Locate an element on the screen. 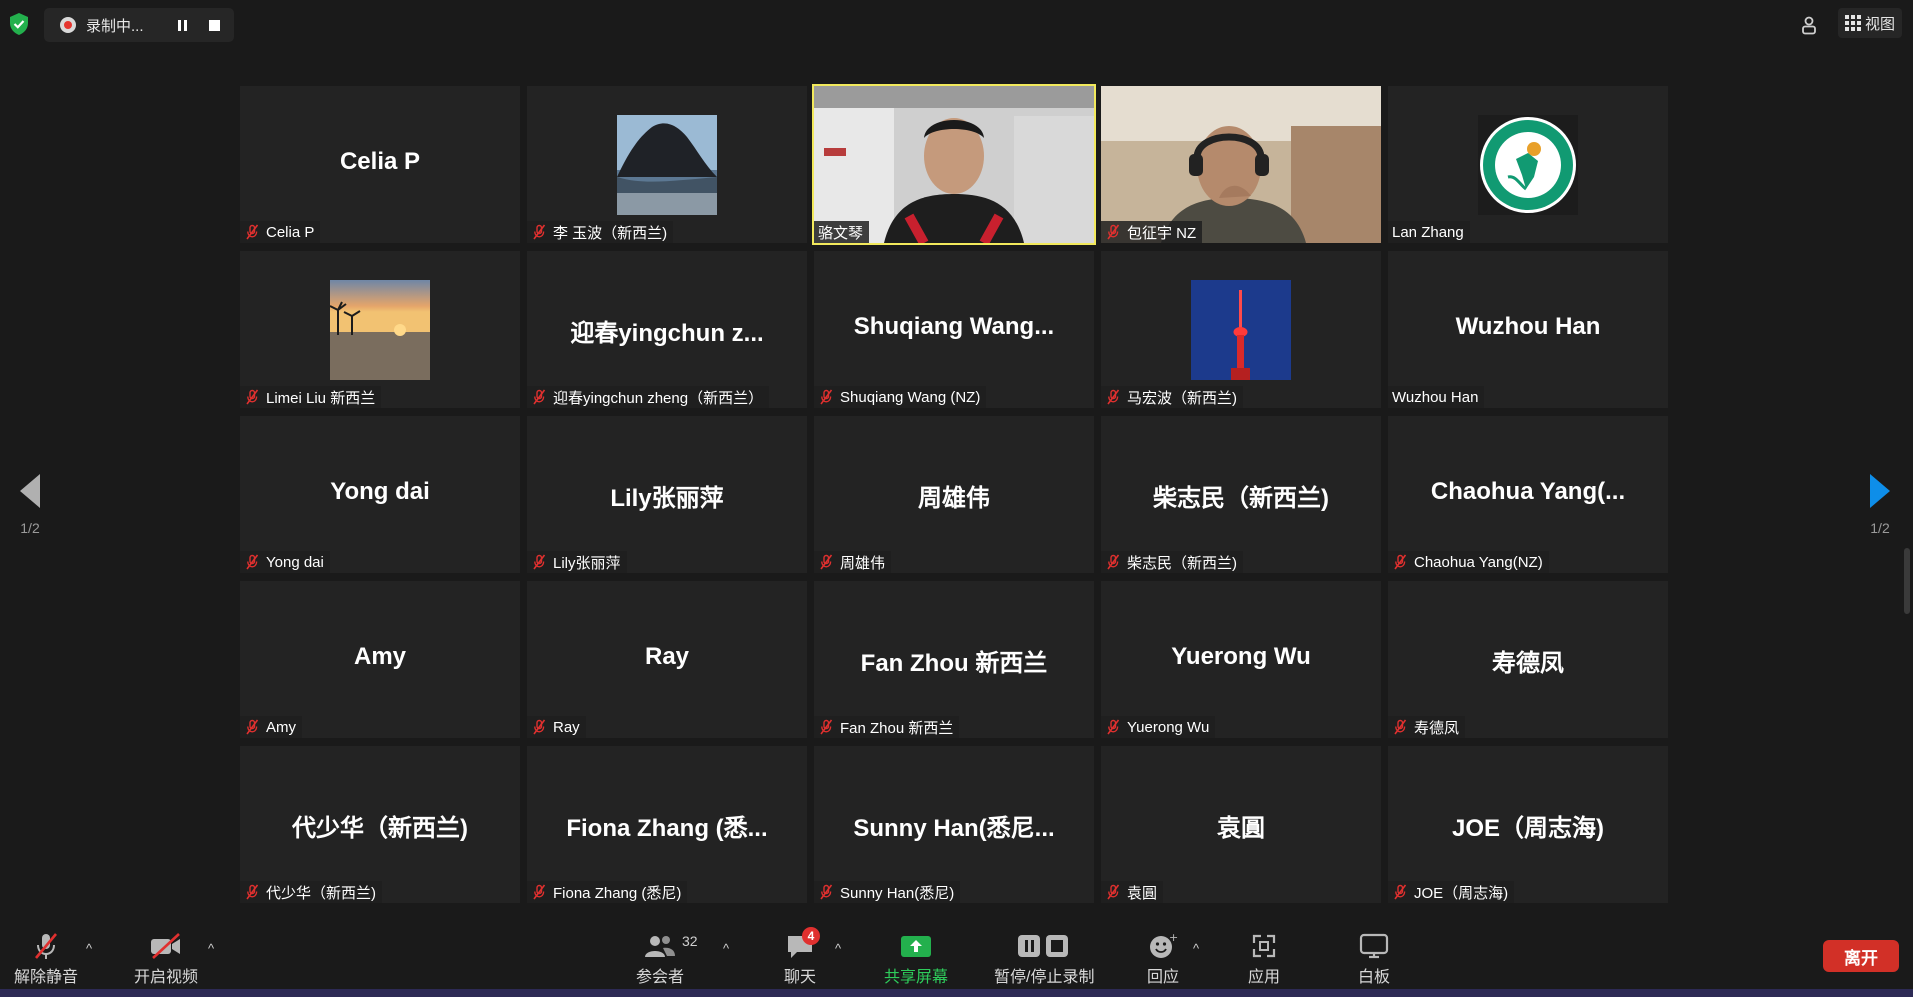 This screenshot has width=1913, height=997. participant-display-name: 袁圓 is located at coordinates (1241, 828).